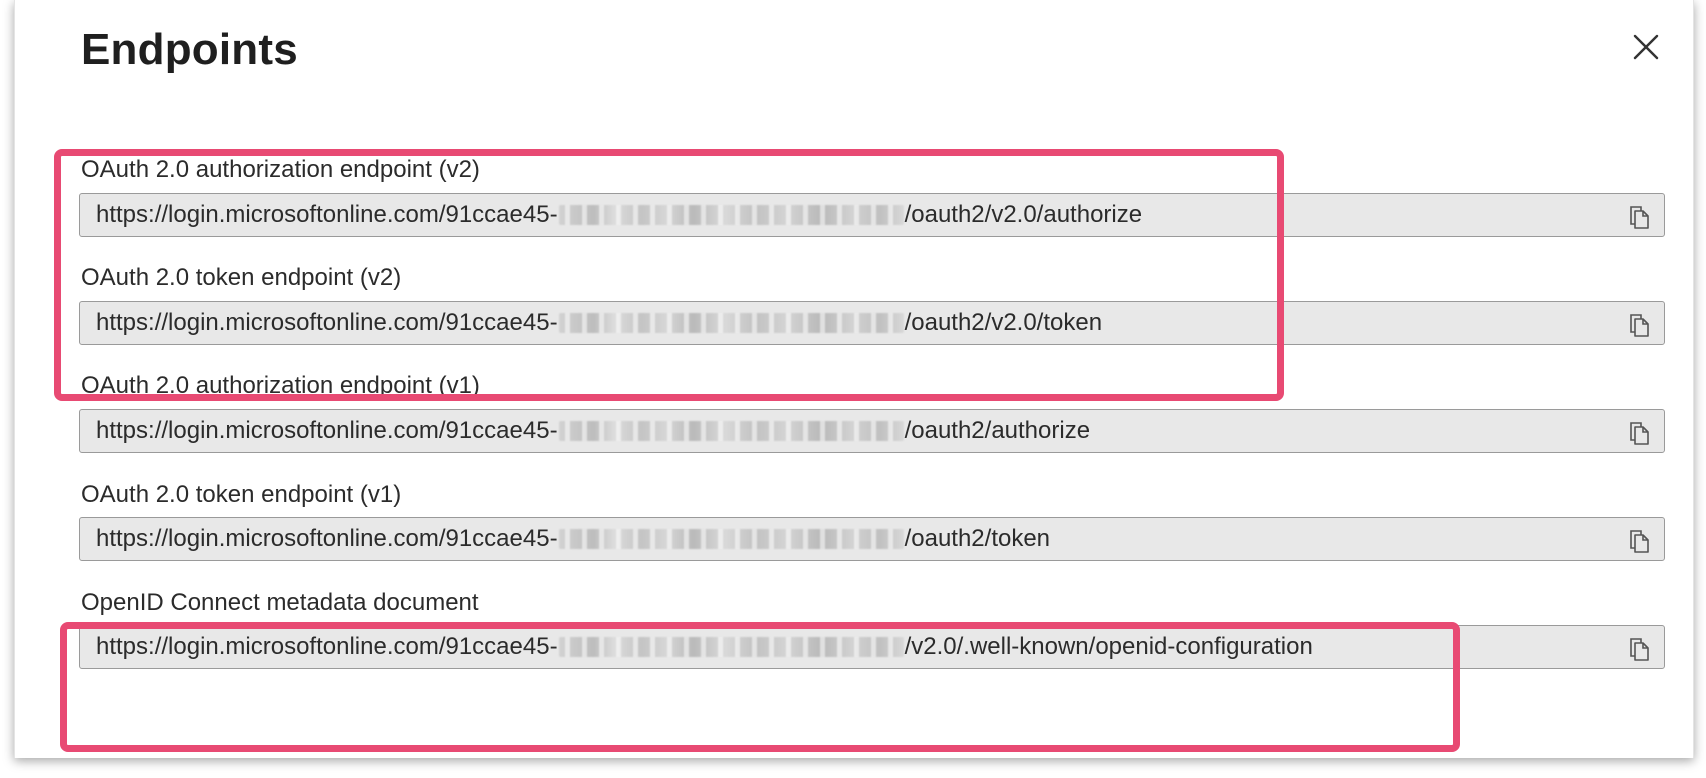  I want to click on endpoint-label-token-v1: OAuth 2.0 token endpoint (v1), so click(241, 494).